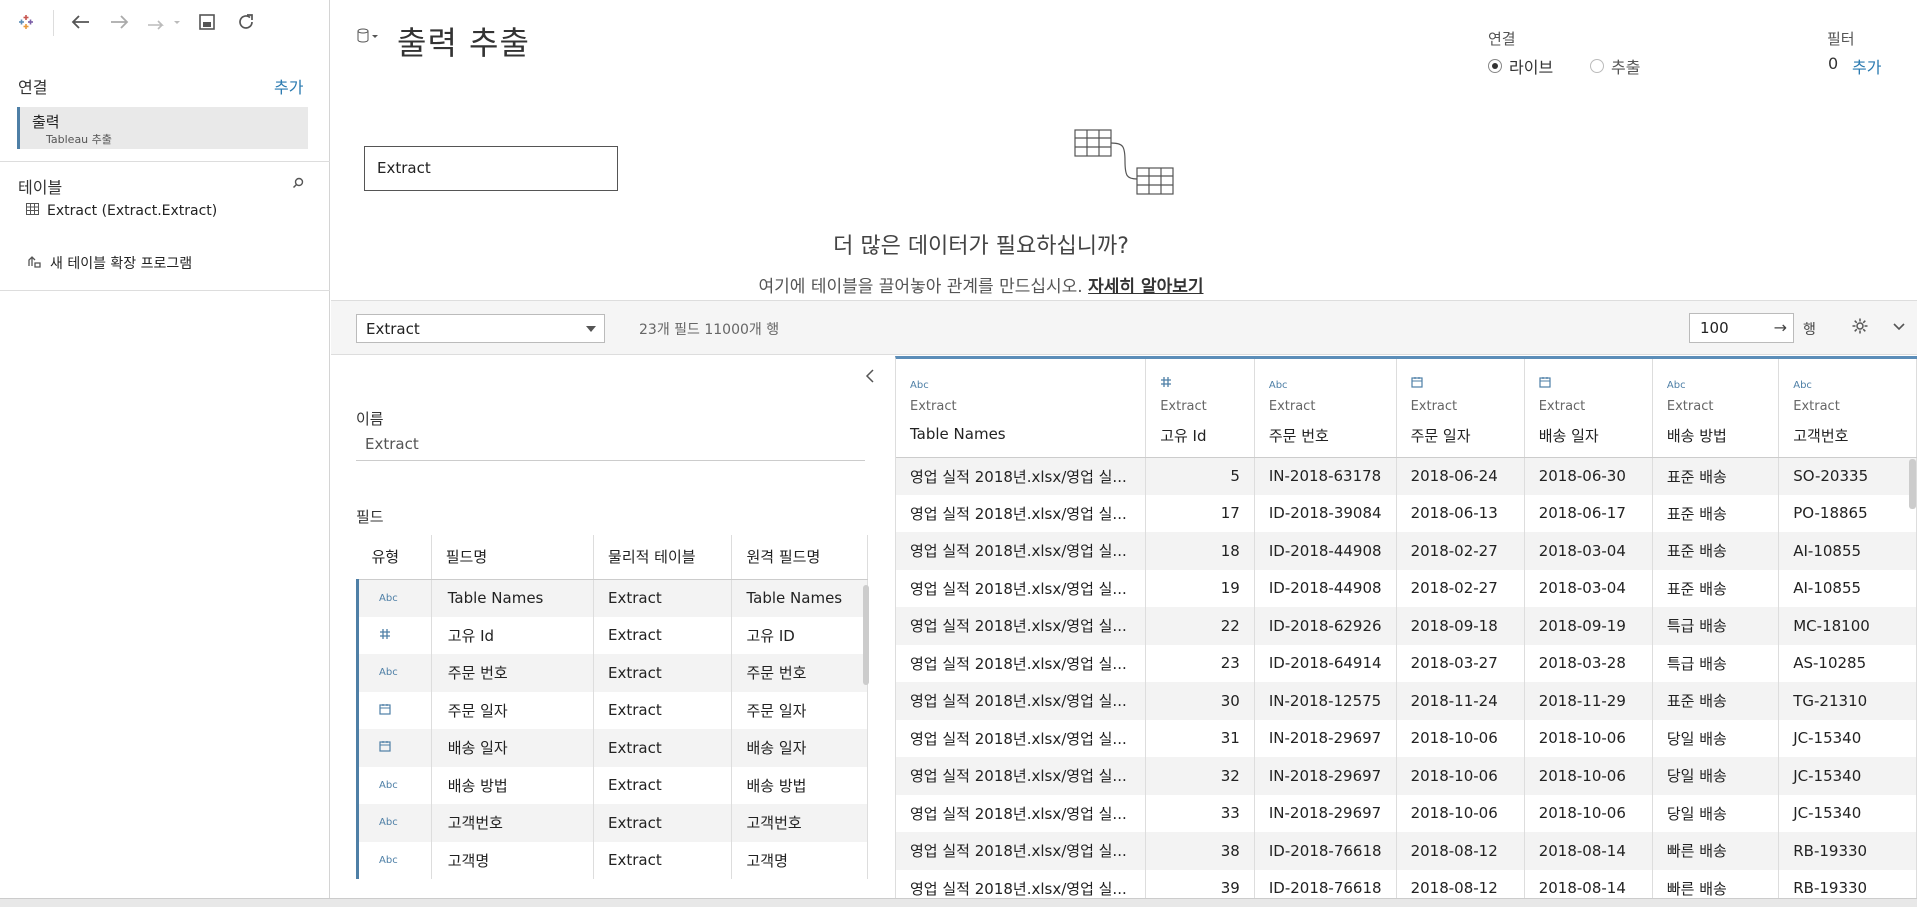 The image size is (1917, 907). What do you see at coordinates (1200, 626) in the screenshot?
I see `grid-cell: 22` at bounding box center [1200, 626].